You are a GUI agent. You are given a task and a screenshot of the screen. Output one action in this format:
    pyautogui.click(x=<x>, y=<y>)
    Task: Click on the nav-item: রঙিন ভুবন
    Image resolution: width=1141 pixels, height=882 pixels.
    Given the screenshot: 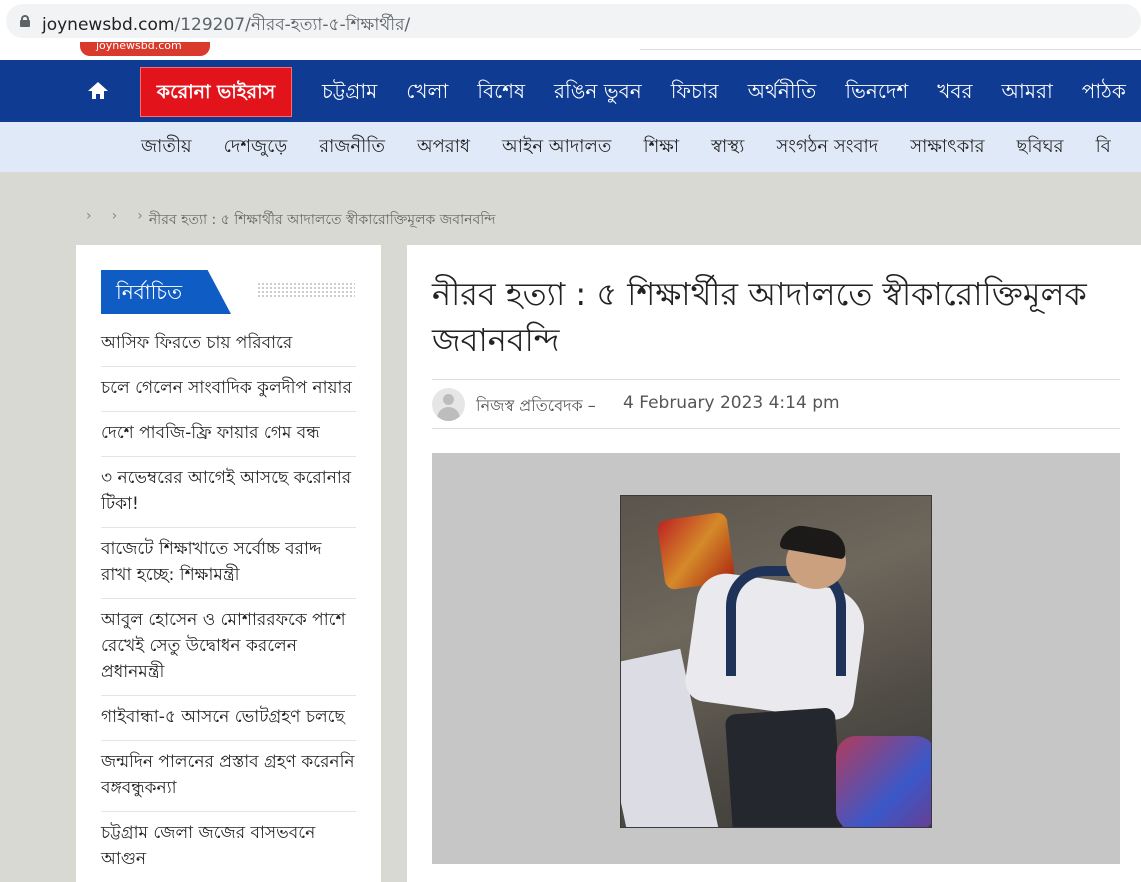 What is the action you would take?
    pyautogui.click(x=598, y=91)
    